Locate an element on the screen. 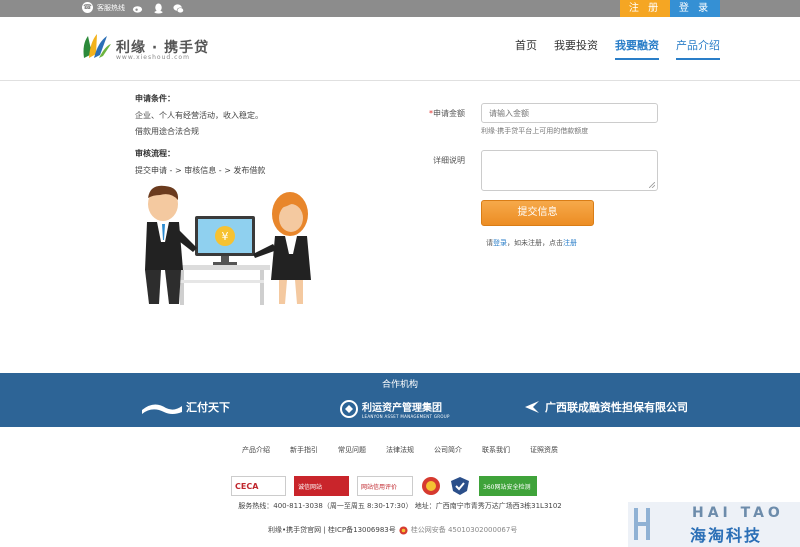  police-shield-badge-icon is located at coordinates (431, 486).